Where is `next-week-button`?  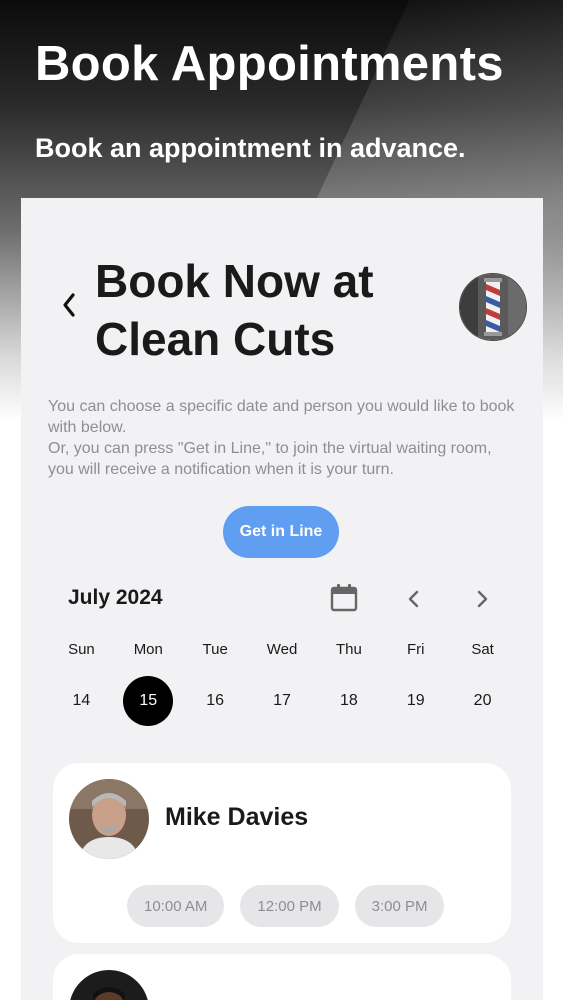 next-week-button is located at coordinates (482, 599).